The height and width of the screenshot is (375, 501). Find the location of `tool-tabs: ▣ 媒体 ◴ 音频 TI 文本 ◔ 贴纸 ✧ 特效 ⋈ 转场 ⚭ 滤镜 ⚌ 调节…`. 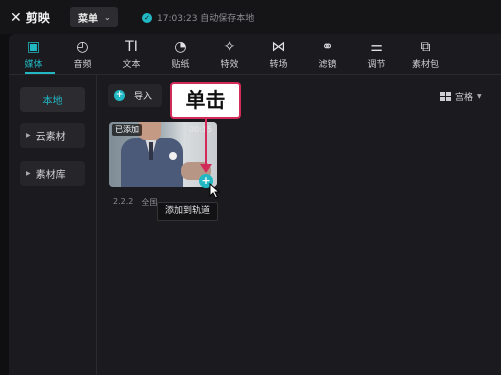

tool-tabs: ▣ 媒体 ◴ 音频 TI 文本 ◔ 贴纸 ✧ 特效 ⋈ 转场 ⚭ 滤镜 ⚌ 调节… is located at coordinates (255, 54).